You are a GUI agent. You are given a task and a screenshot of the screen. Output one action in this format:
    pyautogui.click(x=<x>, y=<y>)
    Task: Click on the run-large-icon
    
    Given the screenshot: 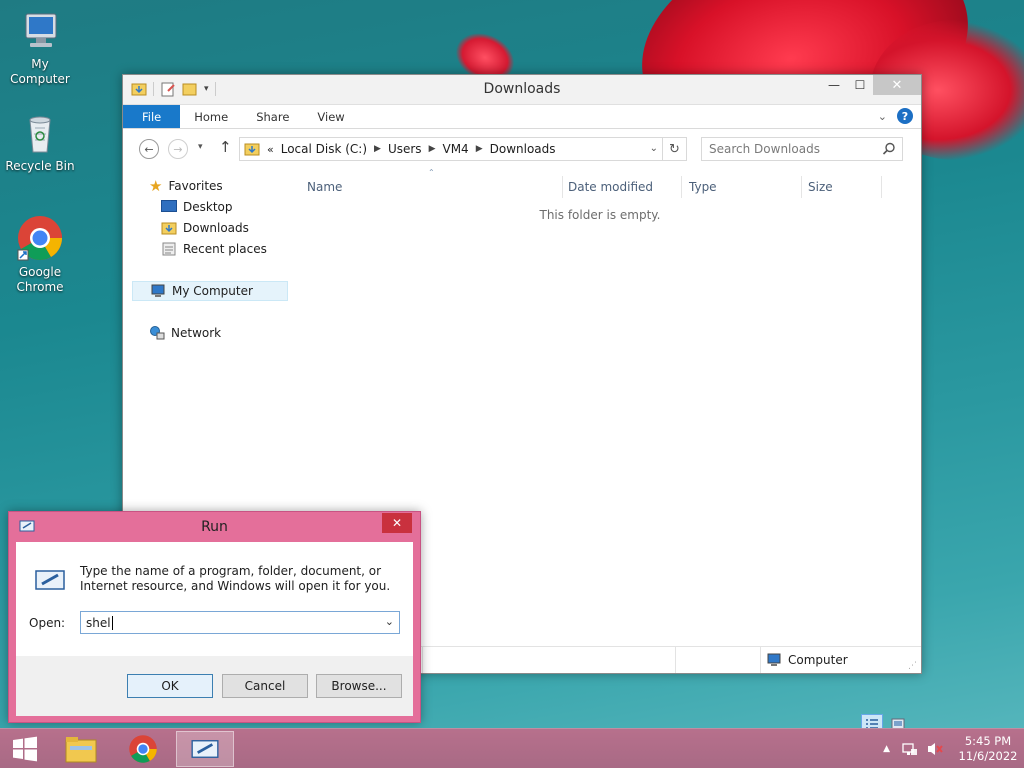 What is the action you would take?
    pyautogui.click(x=50, y=580)
    